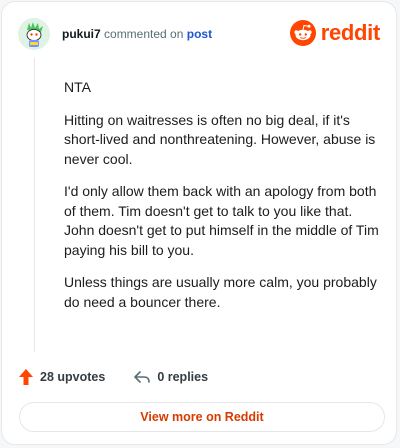  What do you see at coordinates (350, 32) in the screenshot?
I see `brand-wordmark: reddit` at bounding box center [350, 32].